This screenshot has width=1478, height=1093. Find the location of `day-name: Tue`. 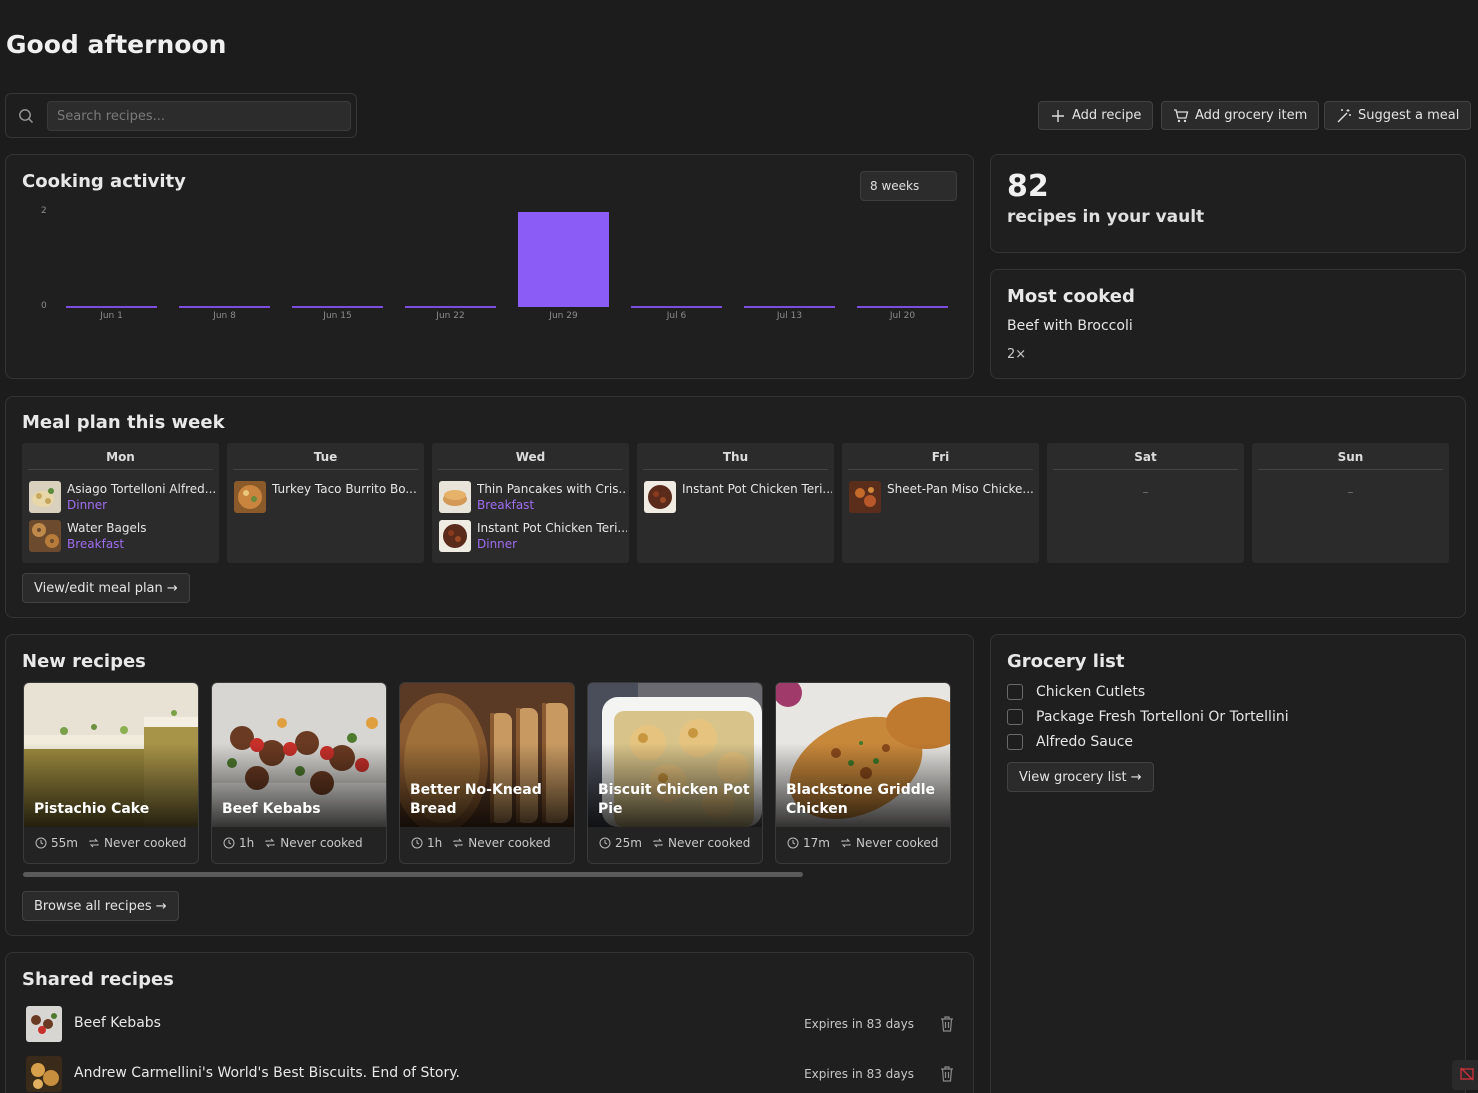

day-name: Tue is located at coordinates (325, 460).